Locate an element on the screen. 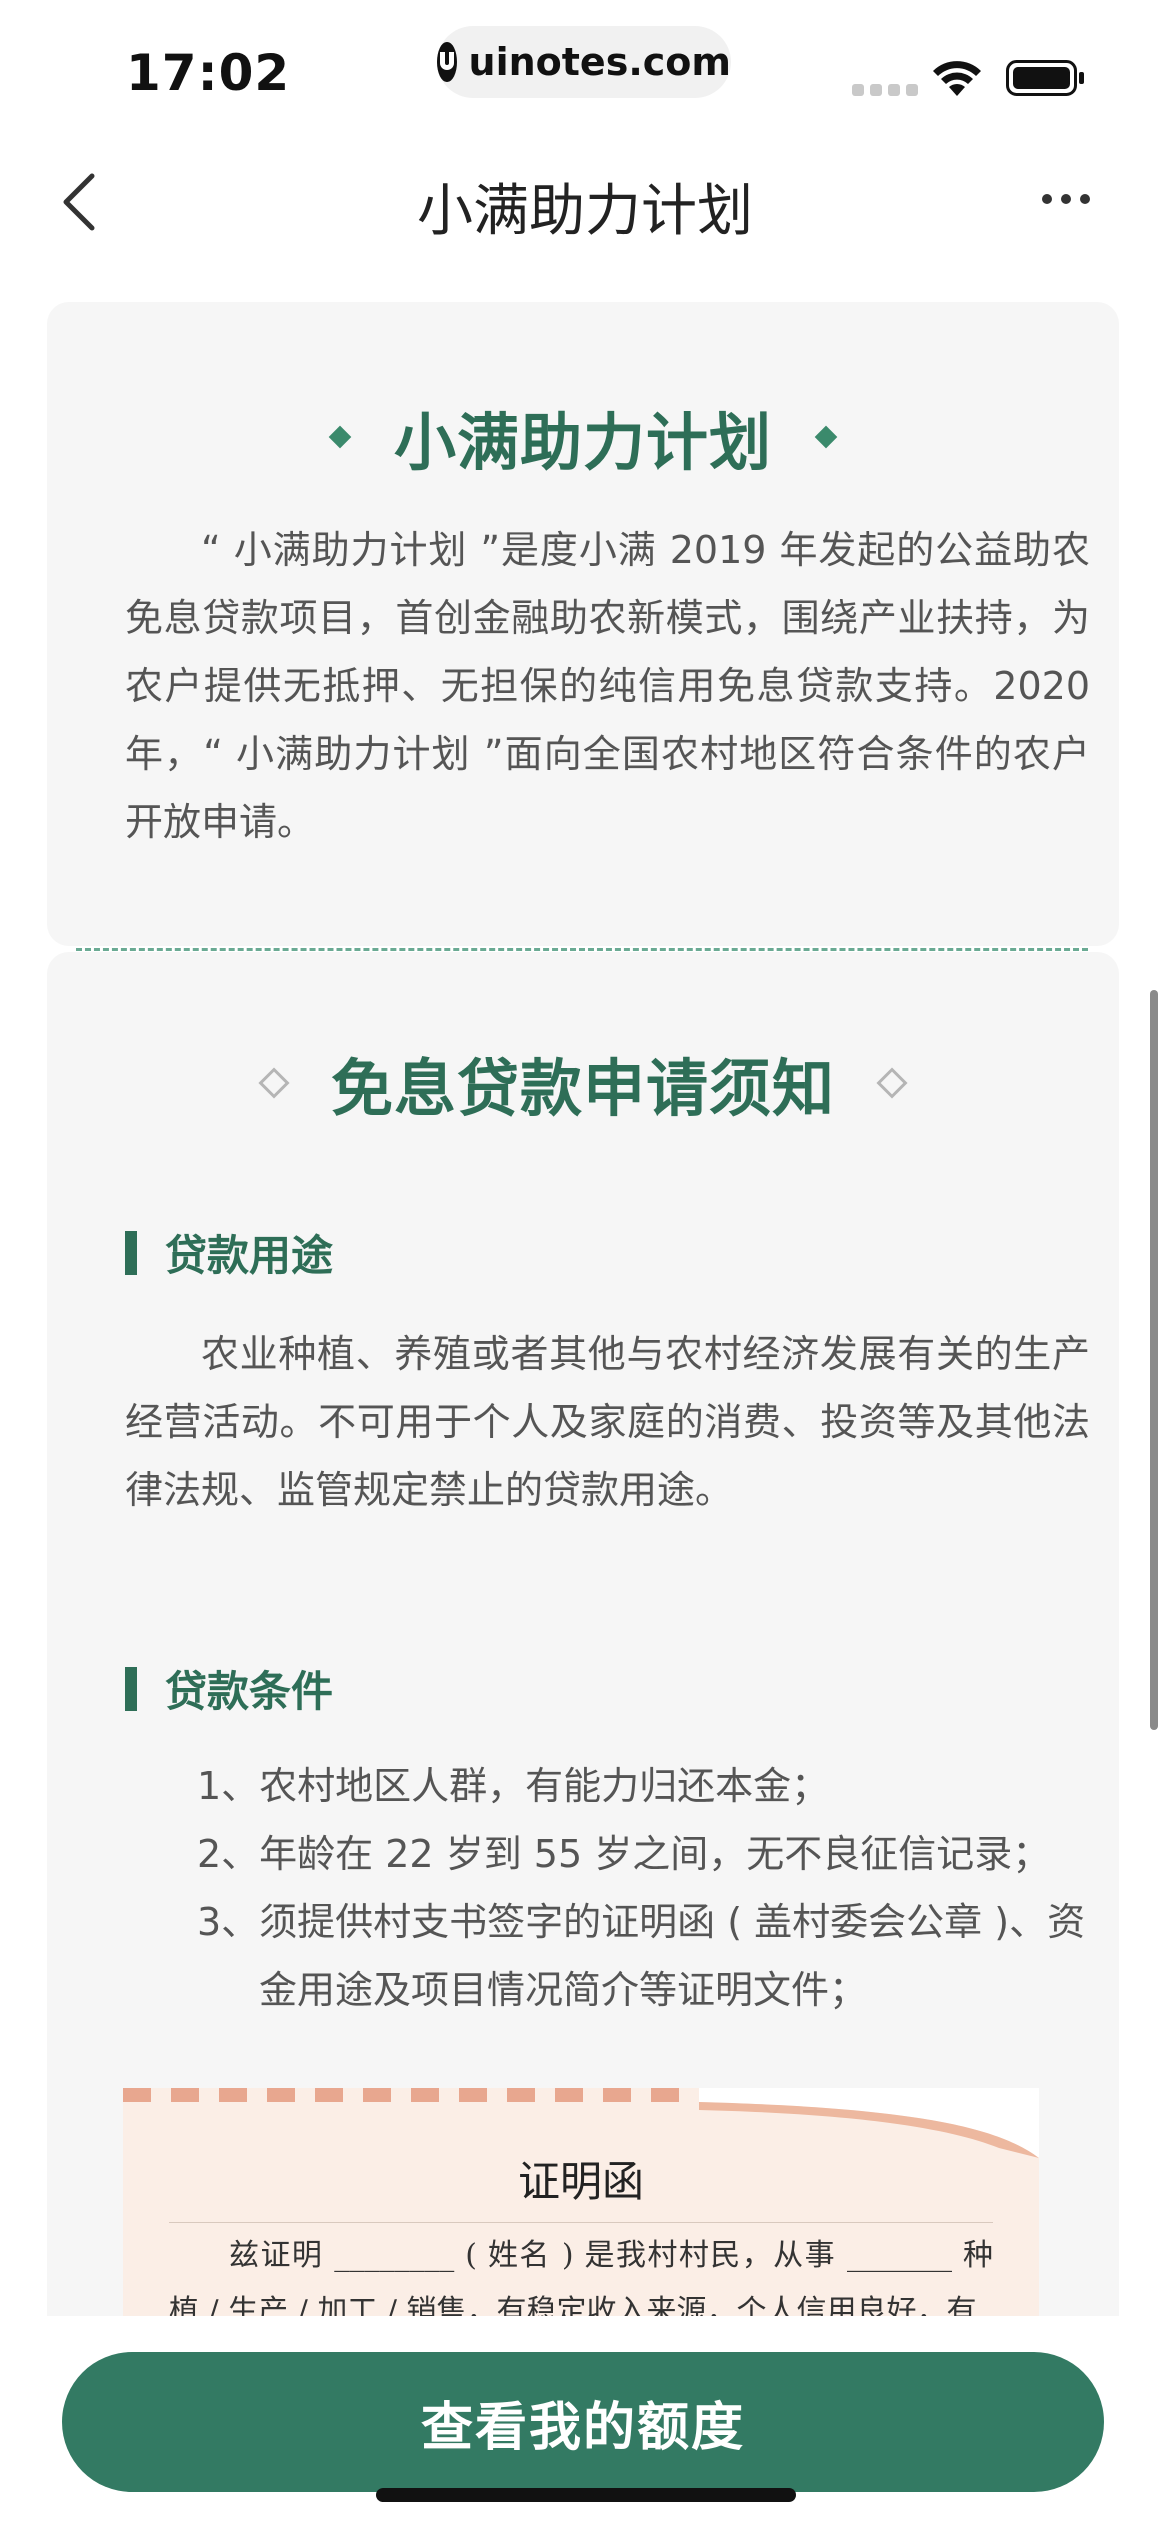  check-limit-button: 查看我的额度 is located at coordinates (583, 2422).